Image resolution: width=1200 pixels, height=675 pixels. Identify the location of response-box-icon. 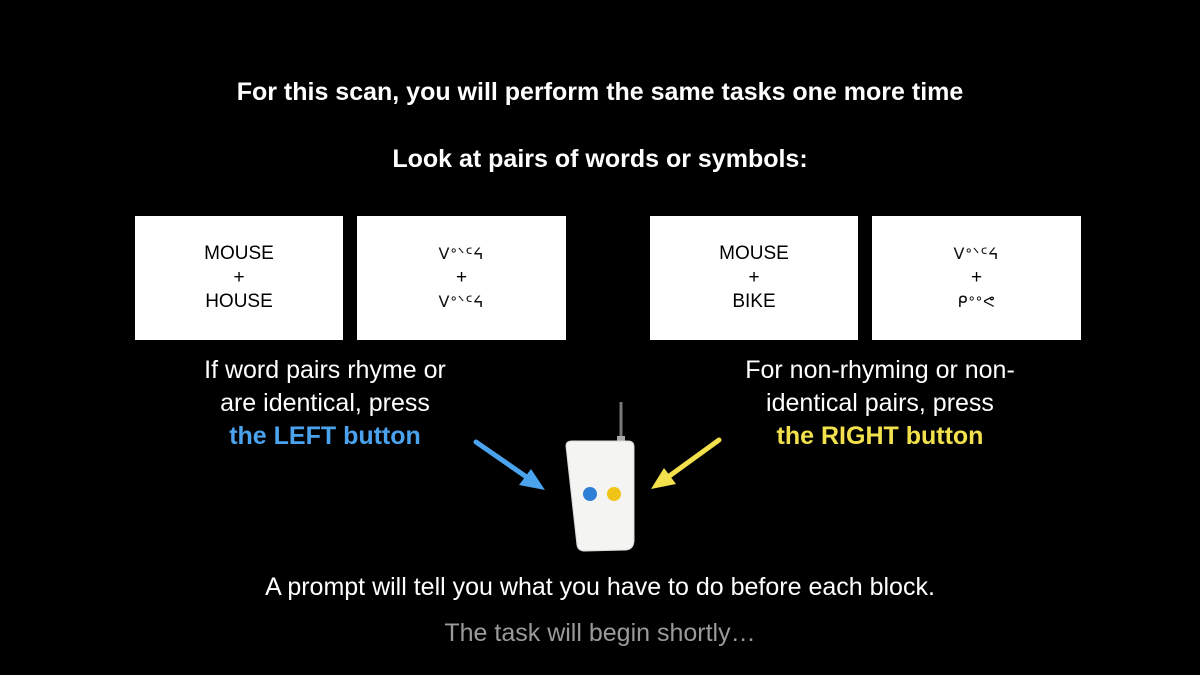
(600, 477).